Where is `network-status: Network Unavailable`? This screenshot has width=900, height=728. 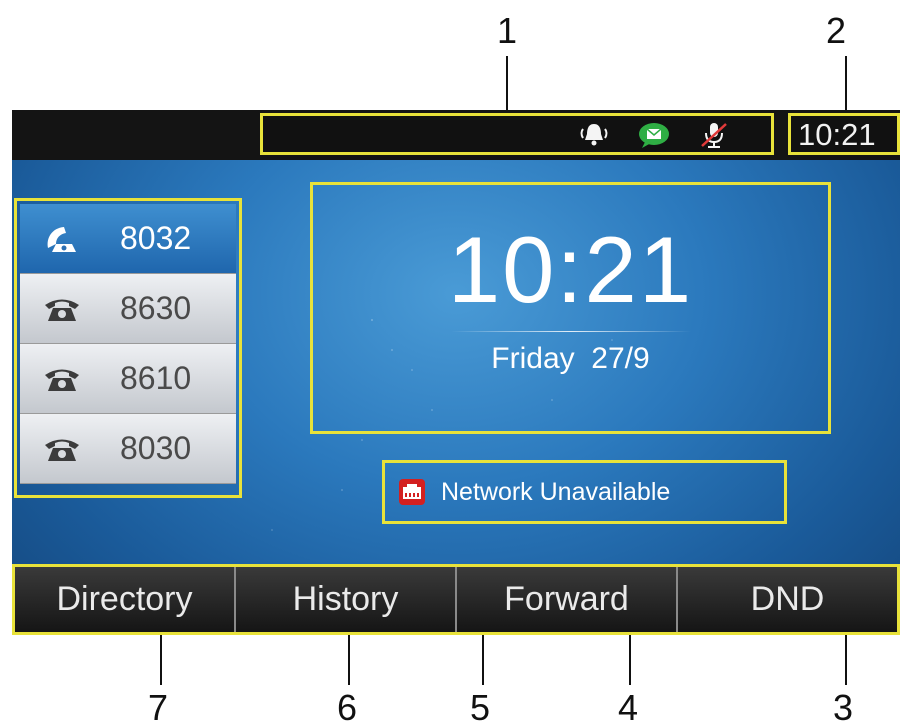 network-status: Network Unavailable is located at coordinates (584, 492).